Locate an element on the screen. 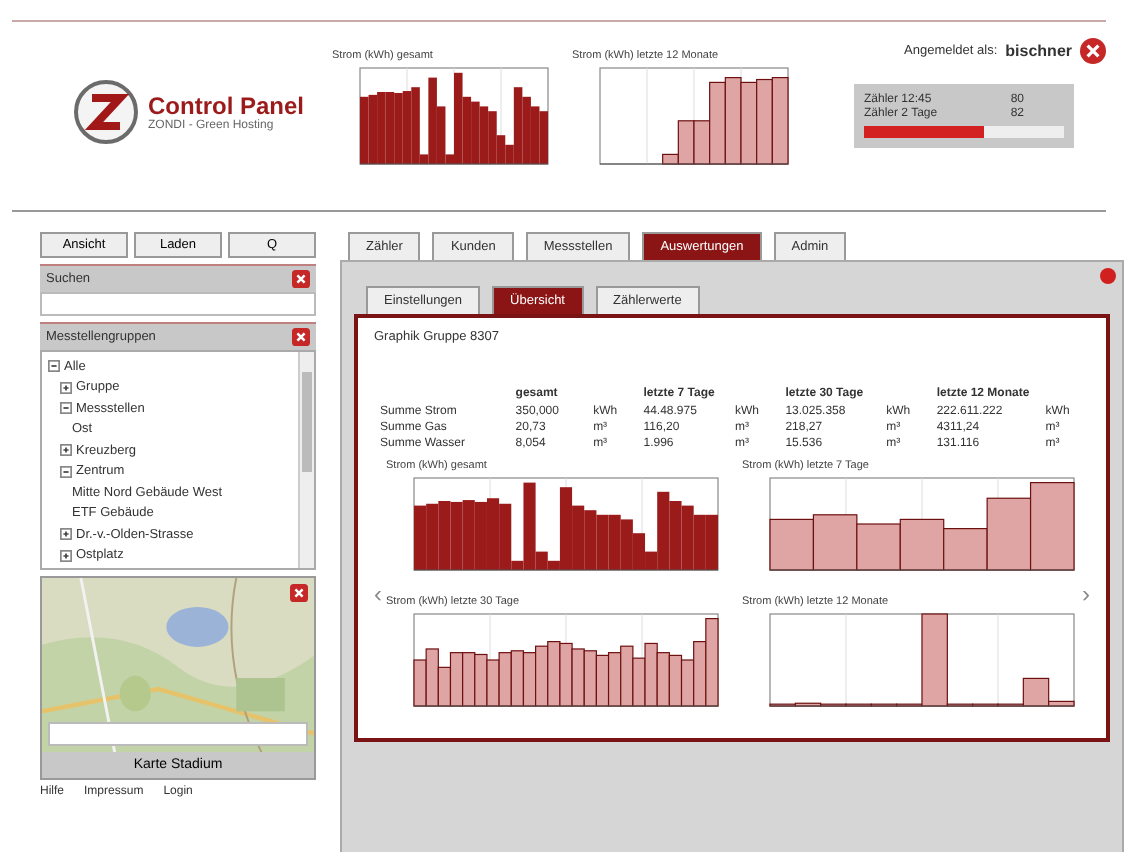 This screenshot has height=852, width=1126. user-name: bischner is located at coordinates (1038, 51).